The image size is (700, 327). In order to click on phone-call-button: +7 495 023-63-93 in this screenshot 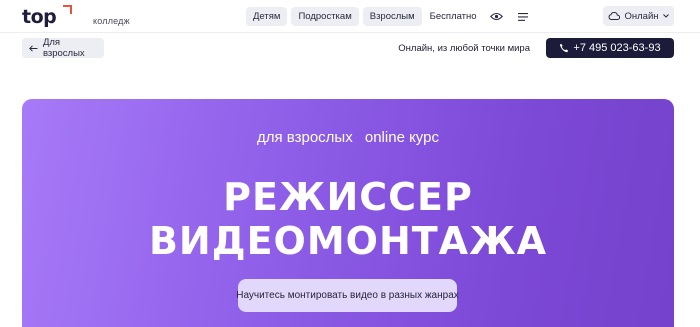, I will do `click(610, 48)`.